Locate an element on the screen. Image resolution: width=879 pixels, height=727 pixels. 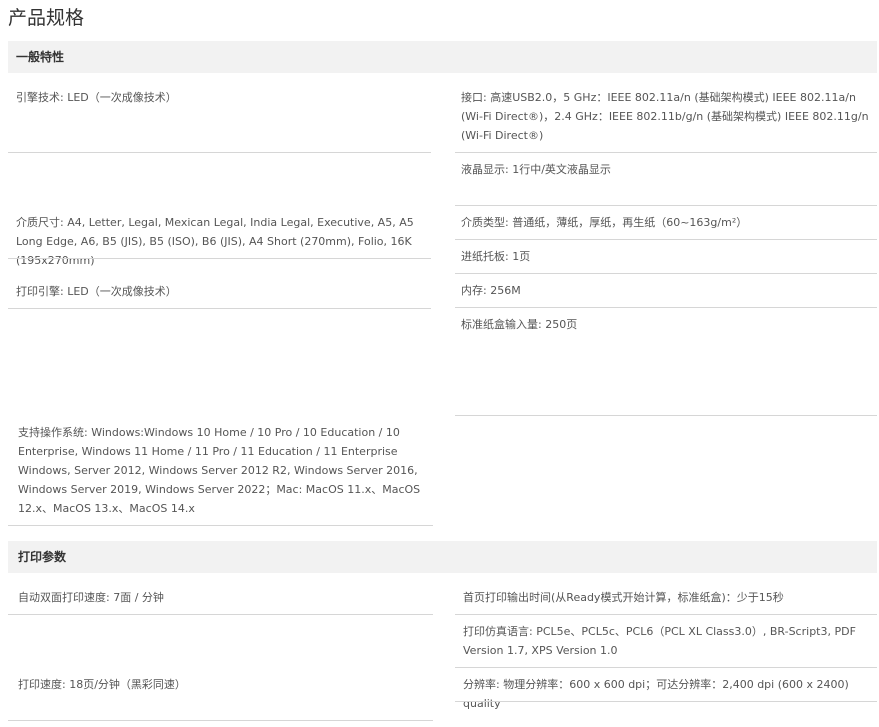
spec-print-speed: 打印速度: 18页/分钟（黑彩同速） is located at coordinates (102, 684).